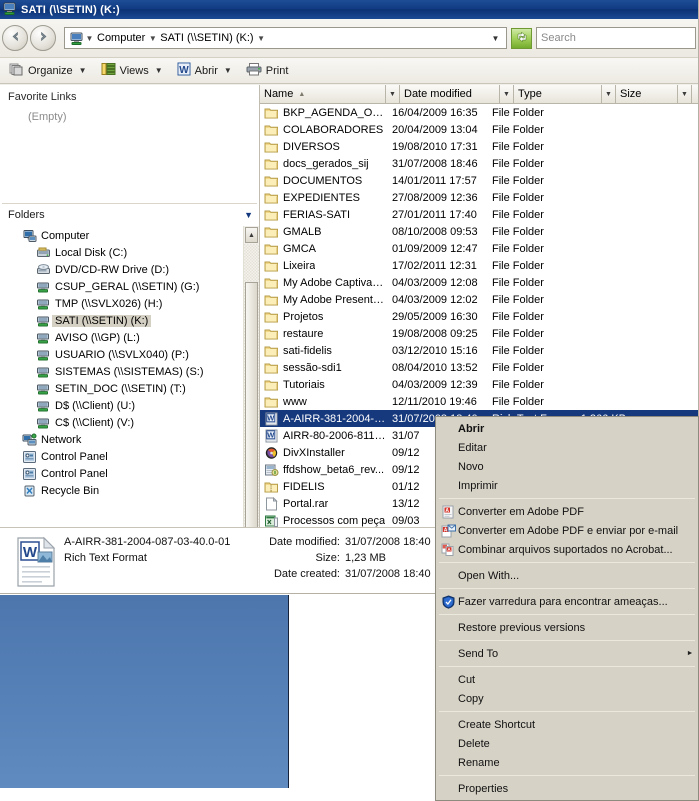  Describe the element at coordinates (567, 511) in the screenshot. I see `context-menu-item: A Converter em Adobe PDF` at that location.